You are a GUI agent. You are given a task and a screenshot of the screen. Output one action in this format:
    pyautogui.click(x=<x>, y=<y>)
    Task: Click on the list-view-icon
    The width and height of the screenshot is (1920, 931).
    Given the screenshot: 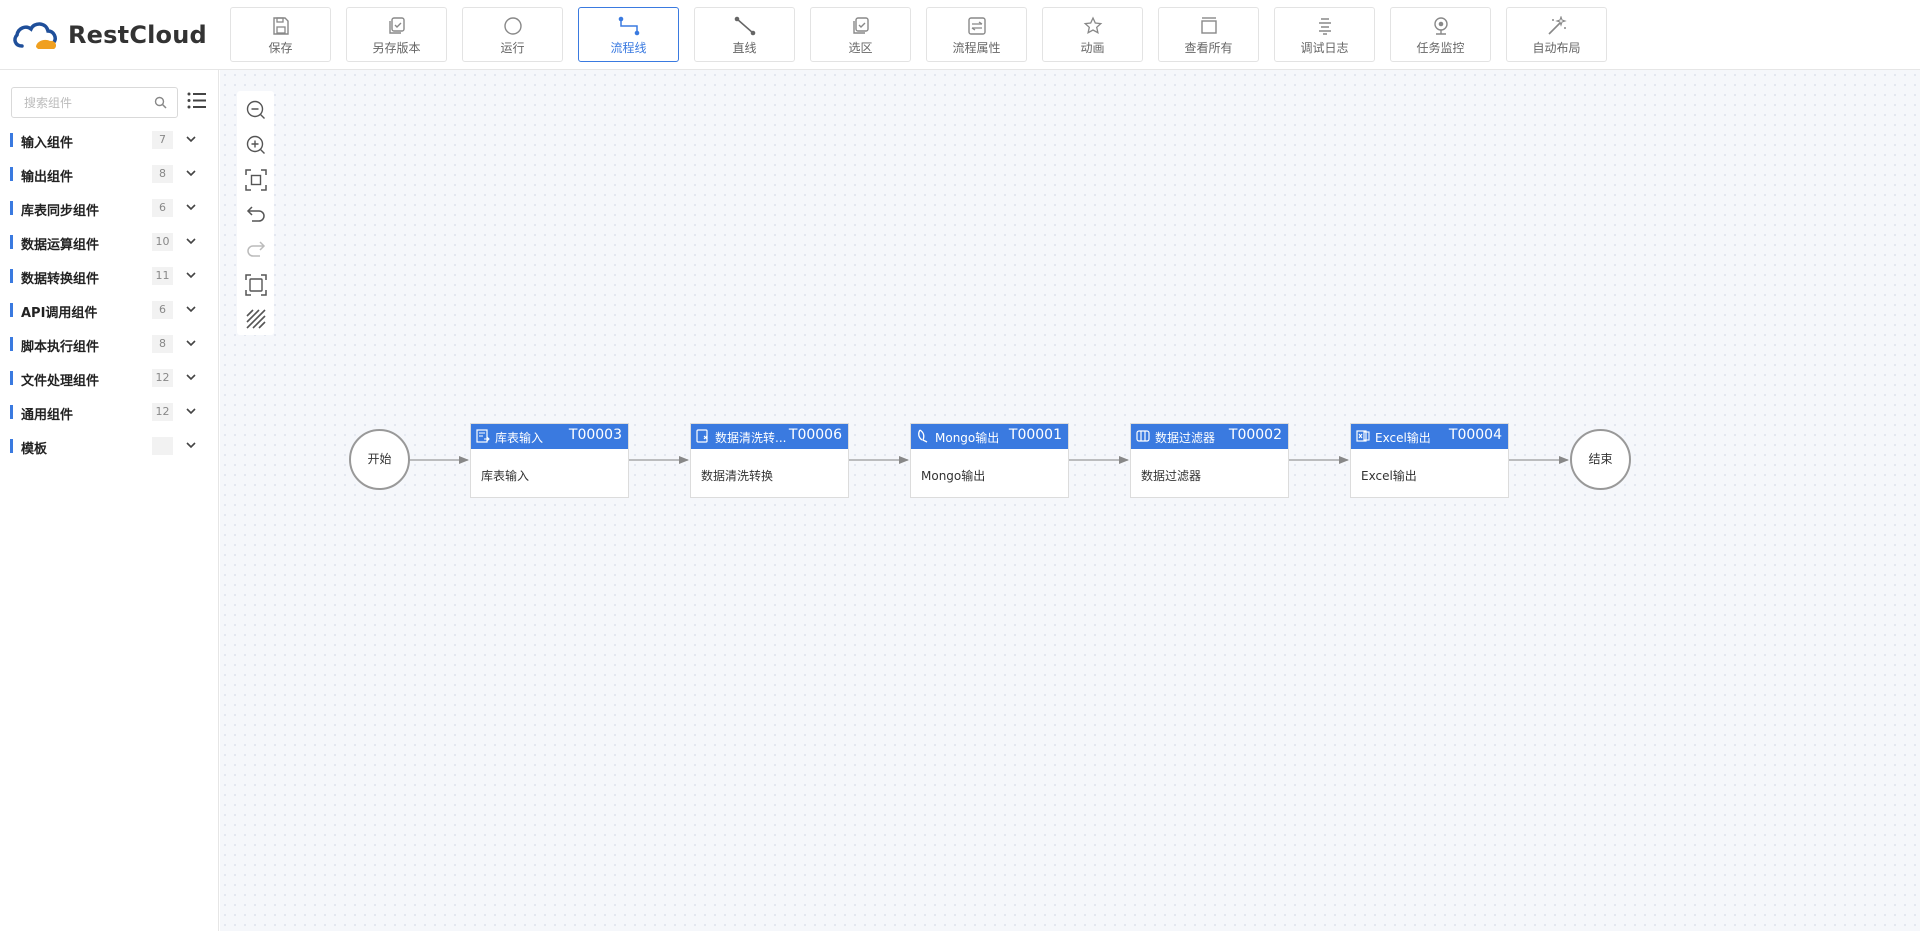 What is the action you would take?
    pyautogui.click(x=197, y=100)
    